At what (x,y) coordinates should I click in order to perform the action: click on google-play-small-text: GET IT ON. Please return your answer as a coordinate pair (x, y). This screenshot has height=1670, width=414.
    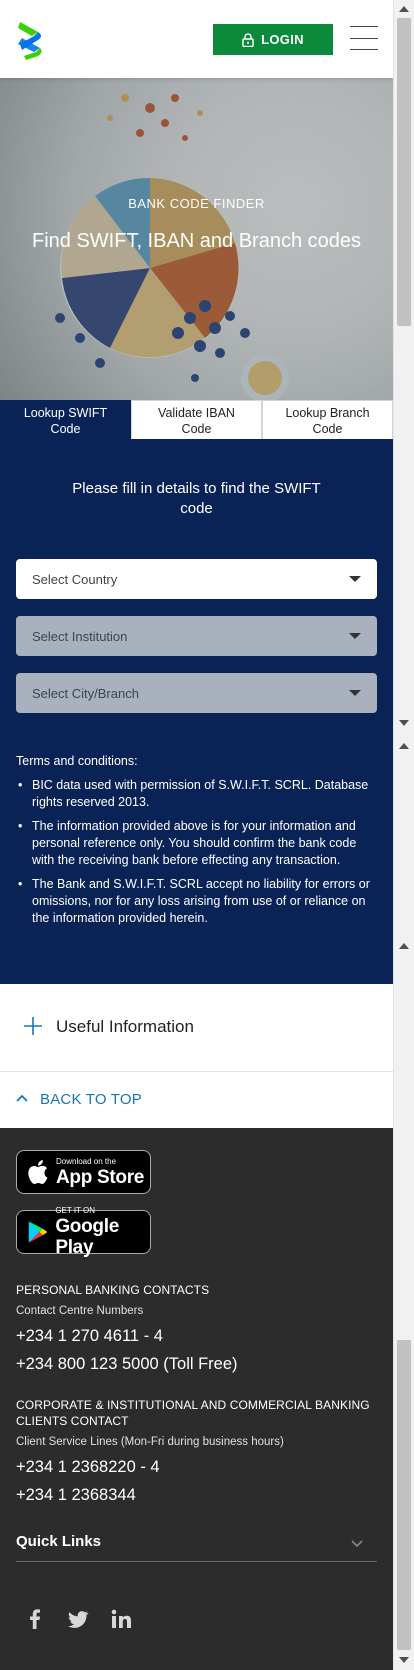
    Looking at the image, I should click on (75, 1210).